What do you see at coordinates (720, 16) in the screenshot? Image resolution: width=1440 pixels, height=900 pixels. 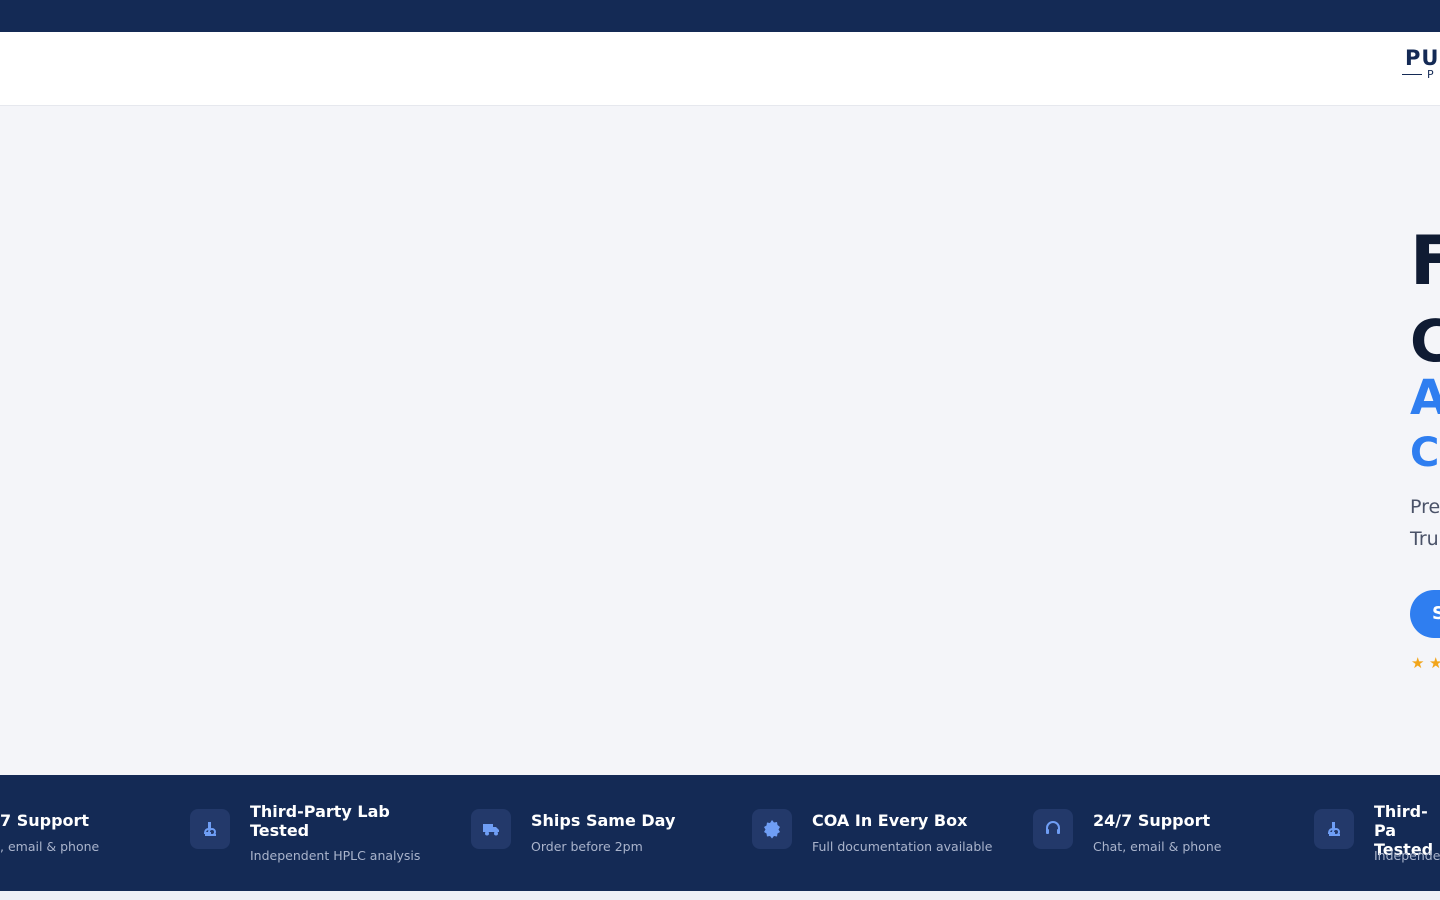 I see `announcement-bar` at bounding box center [720, 16].